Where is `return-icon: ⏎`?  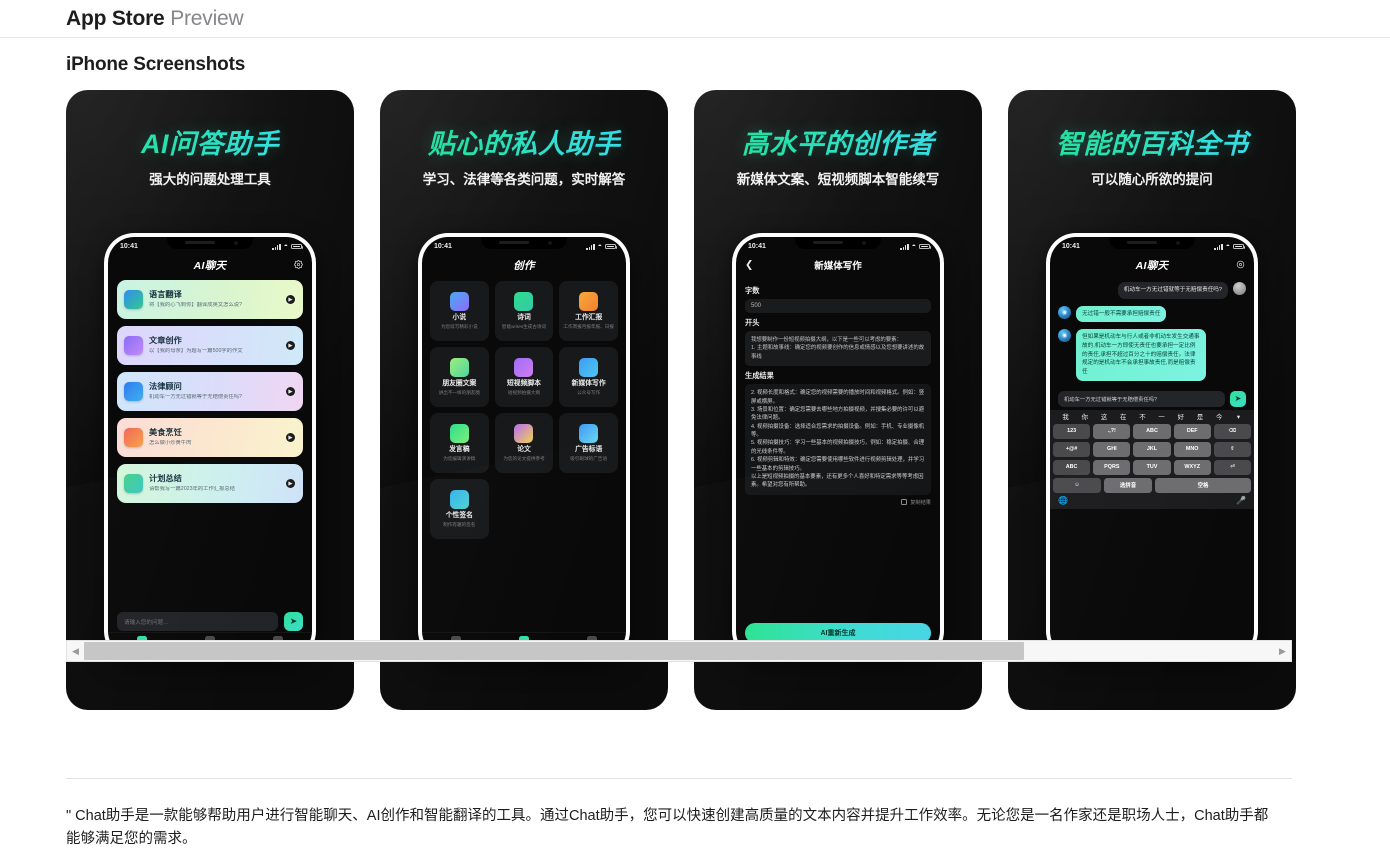 return-icon: ⏎ is located at coordinates (1232, 467).